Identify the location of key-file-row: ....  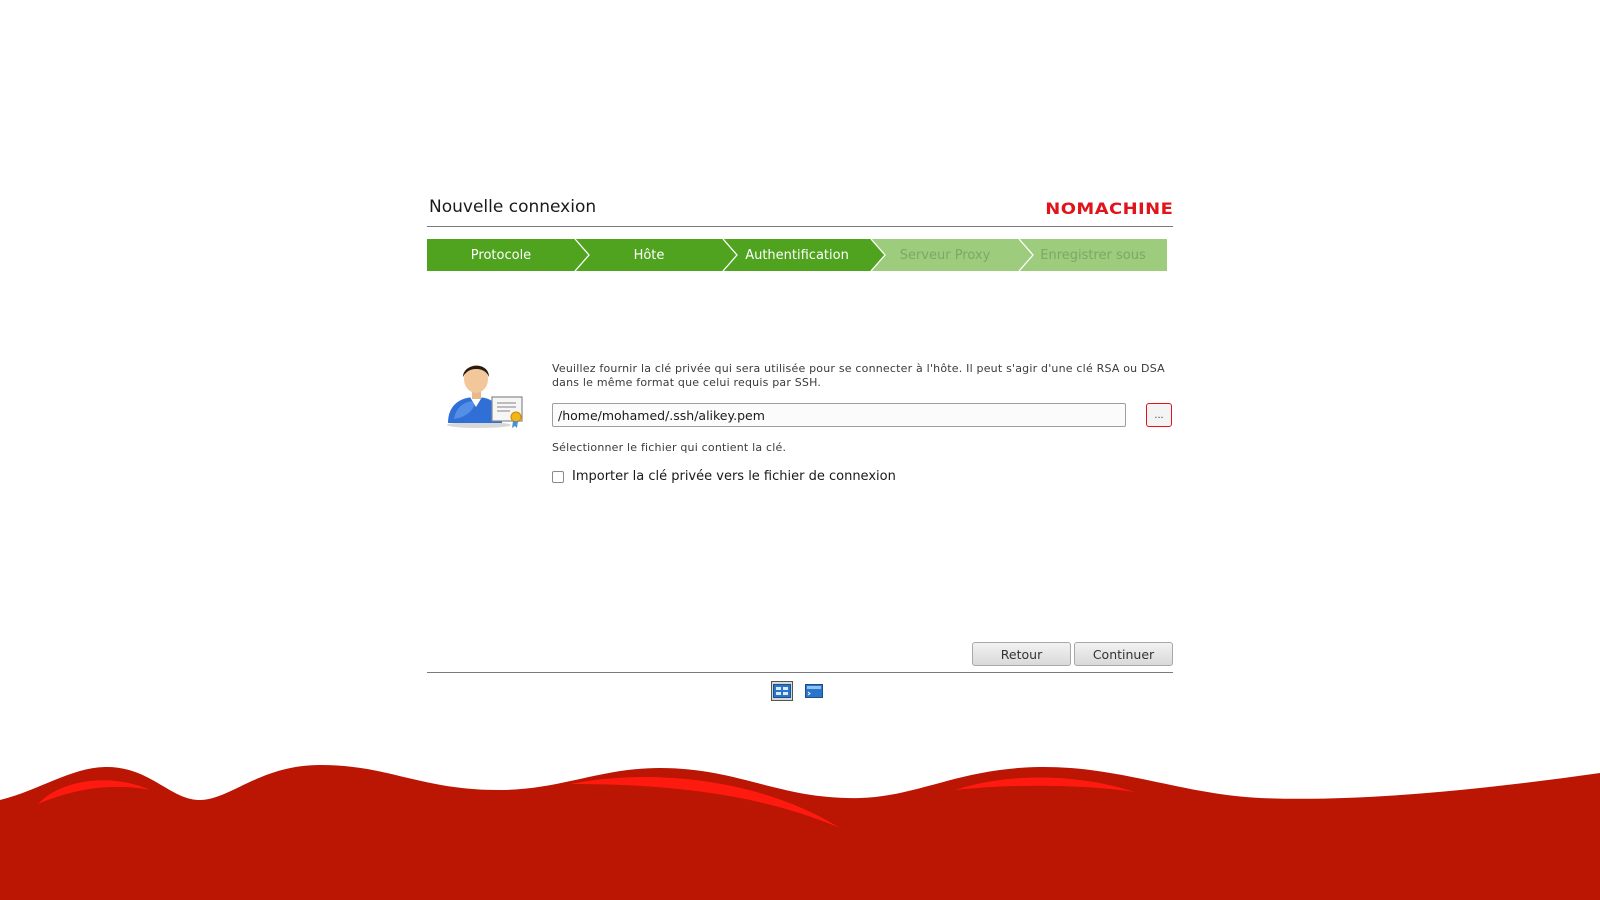
(862, 416).